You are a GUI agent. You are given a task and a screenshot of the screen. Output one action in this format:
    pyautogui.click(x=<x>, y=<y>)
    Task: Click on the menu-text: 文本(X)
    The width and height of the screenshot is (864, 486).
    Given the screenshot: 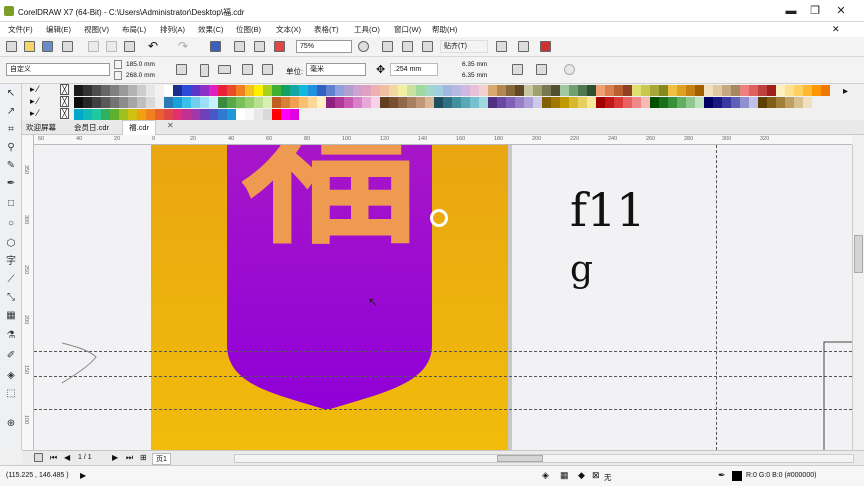 What is the action you would take?
    pyautogui.click(x=288, y=29)
    